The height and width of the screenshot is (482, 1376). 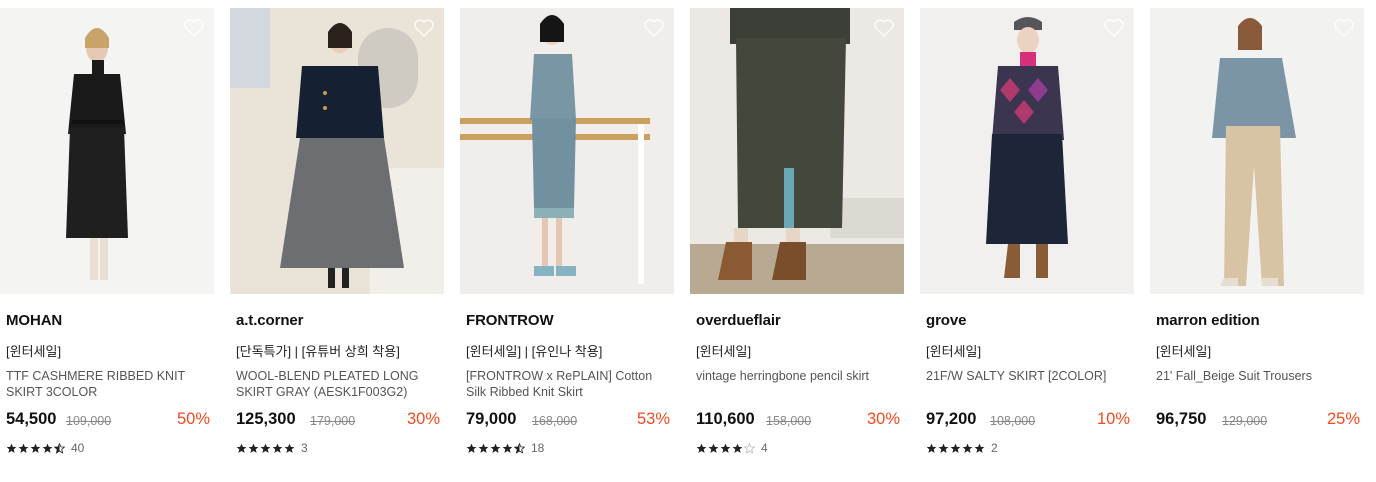 I want to click on product-name: TTF CASHMERE RIBBED KNIT SKIRT 3COLOR, so click(x=107, y=384).